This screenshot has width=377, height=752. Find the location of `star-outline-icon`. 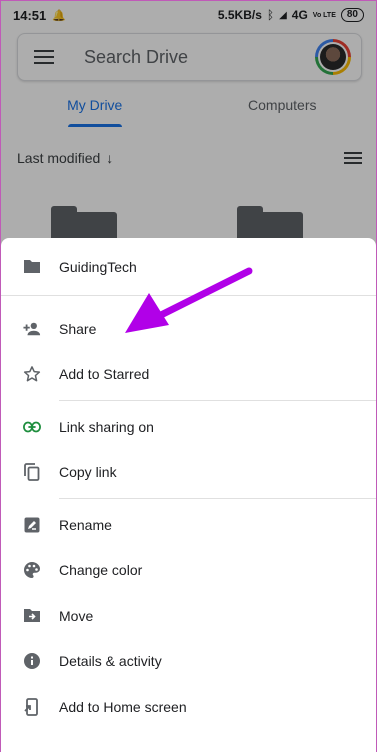

star-outline-icon is located at coordinates (32, 374).